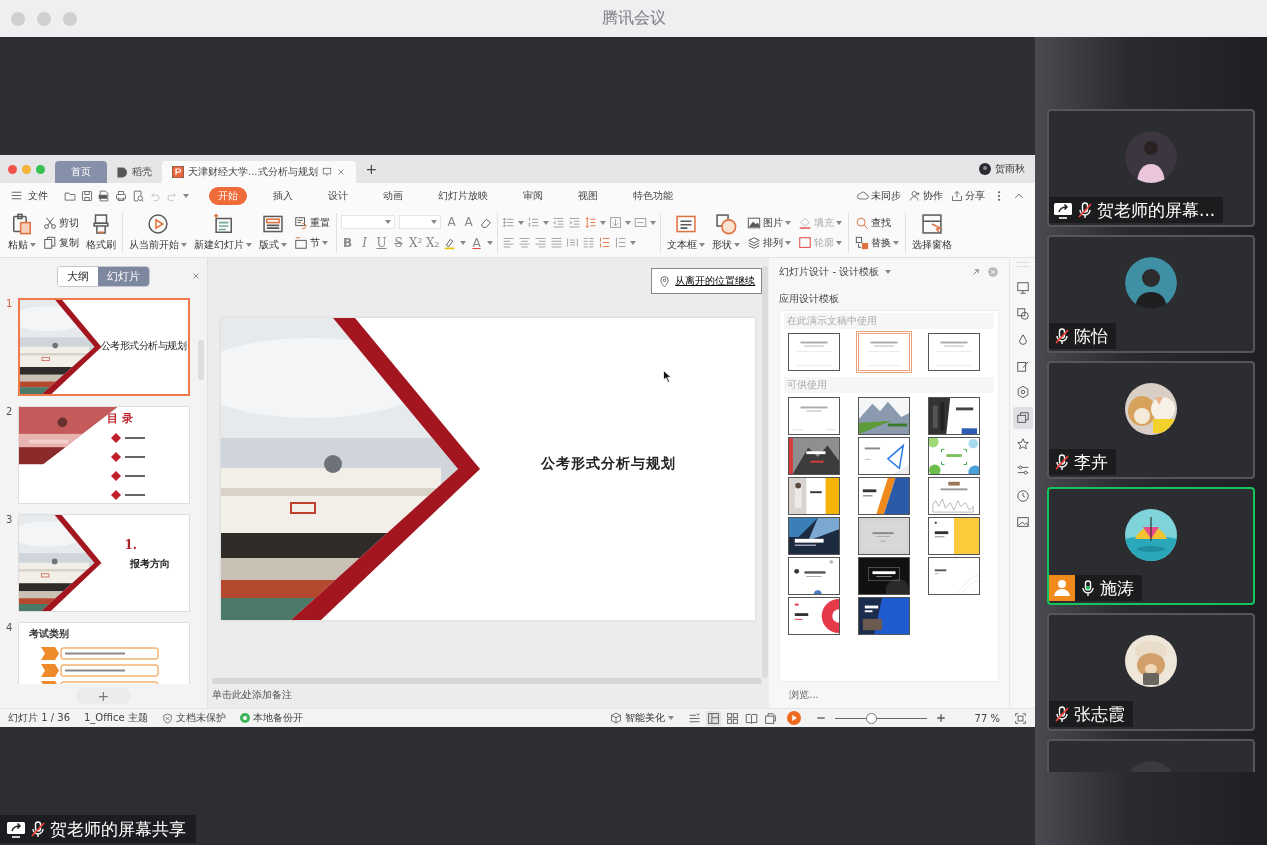 Image resolution: width=1267 pixels, height=845 pixels. Describe the element at coordinates (574, 222) in the screenshot. I see `indent-icon` at that location.